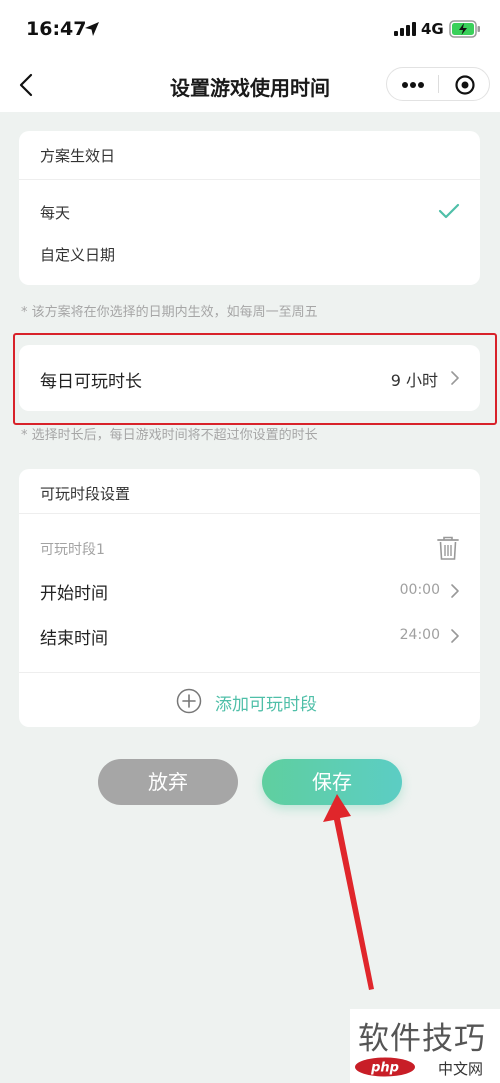 Image resolution: width=500 pixels, height=1083 pixels. I want to click on watermark-subtext: 中文网, so click(461, 1069).